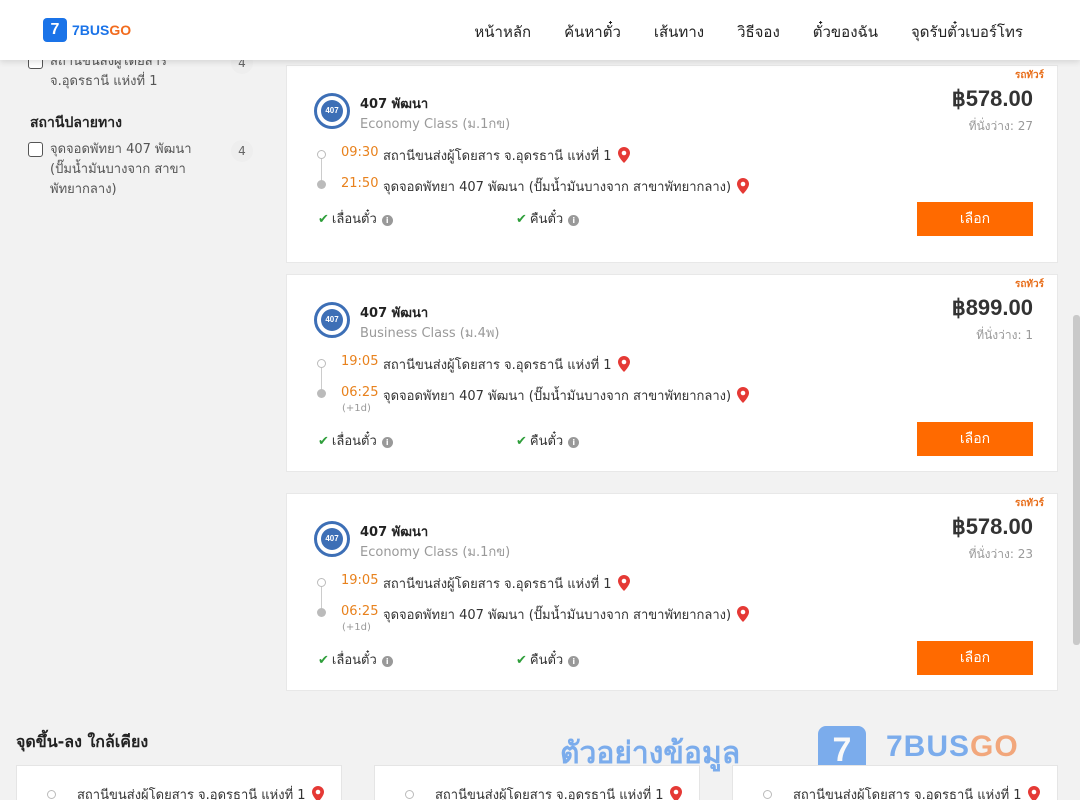  What do you see at coordinates (1076, 480) in the screenshot?
I see `page-scrollbar` at bounding box center [1076, 480].